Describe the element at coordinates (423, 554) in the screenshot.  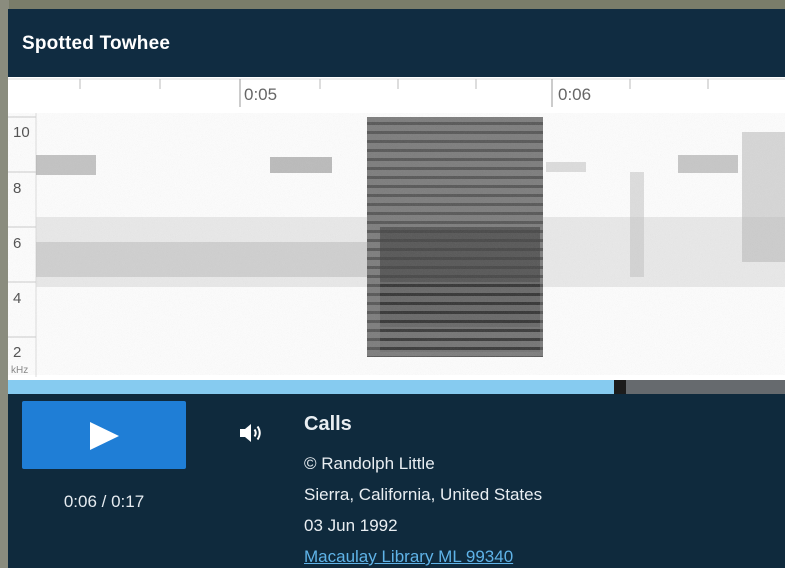
I see `catalog-link: Macaulay Library ML 99340` at that location.